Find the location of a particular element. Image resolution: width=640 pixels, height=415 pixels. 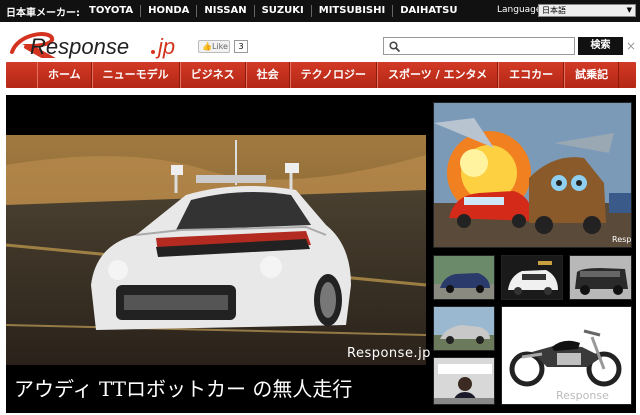

search-icon is located at coordinates (394, 46).